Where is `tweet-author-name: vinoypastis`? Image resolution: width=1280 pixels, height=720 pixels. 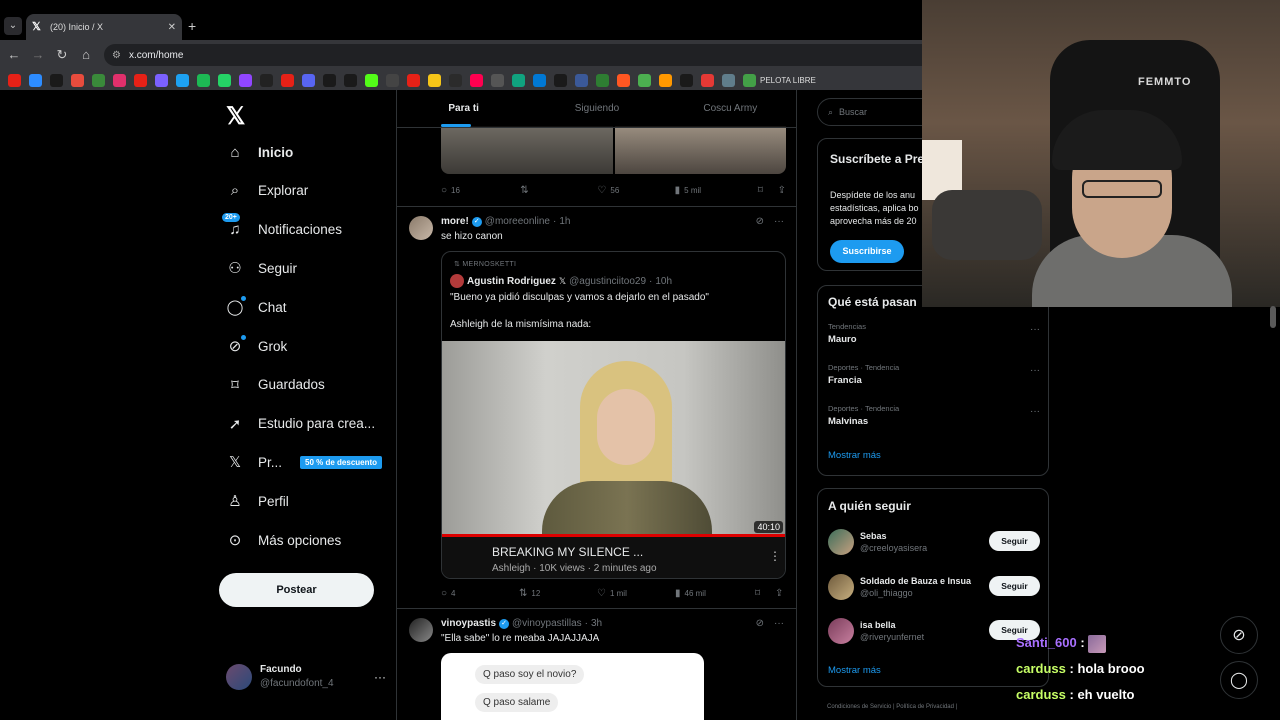
tweet-author-name: vinoypastis is located at coordinates (468, 623).